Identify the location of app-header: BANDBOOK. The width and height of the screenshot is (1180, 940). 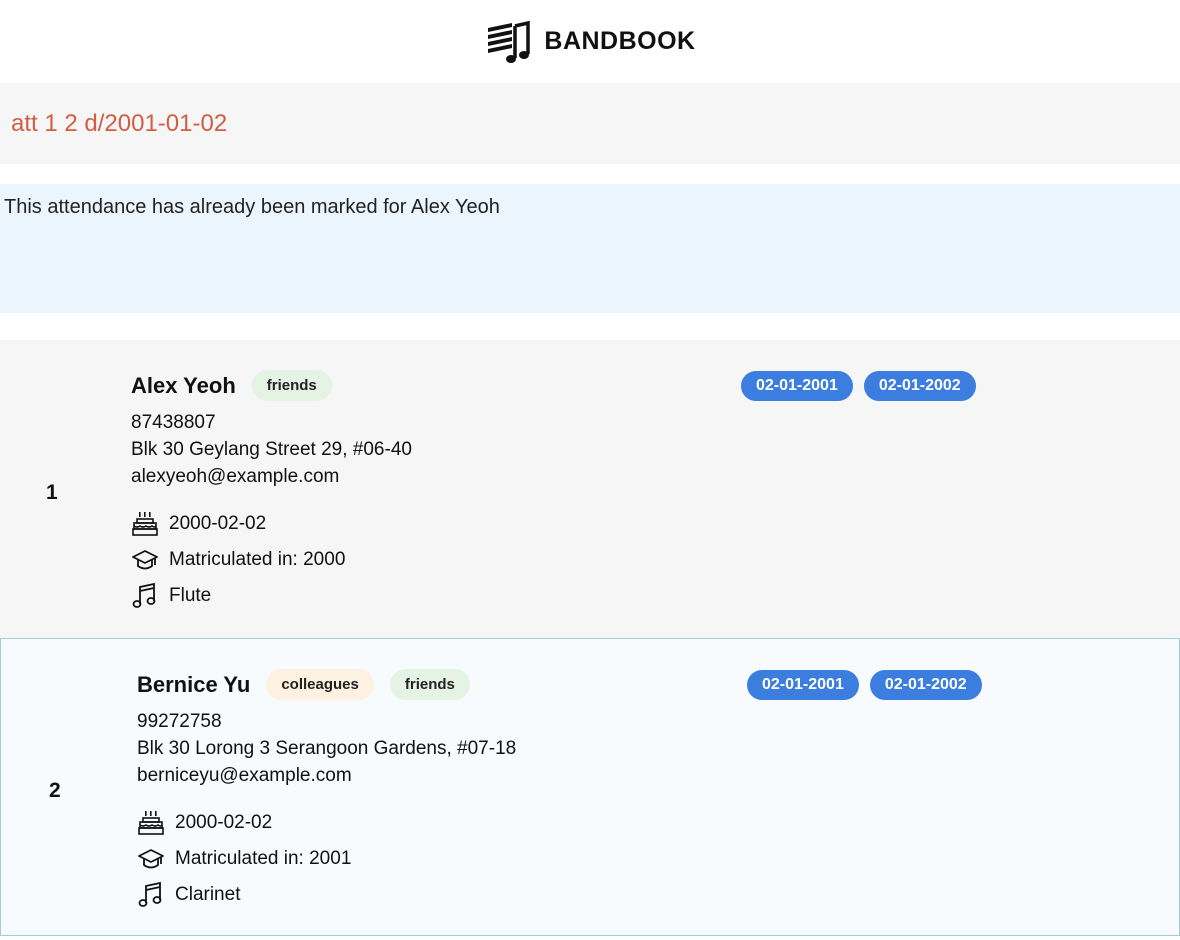
(590, 41).